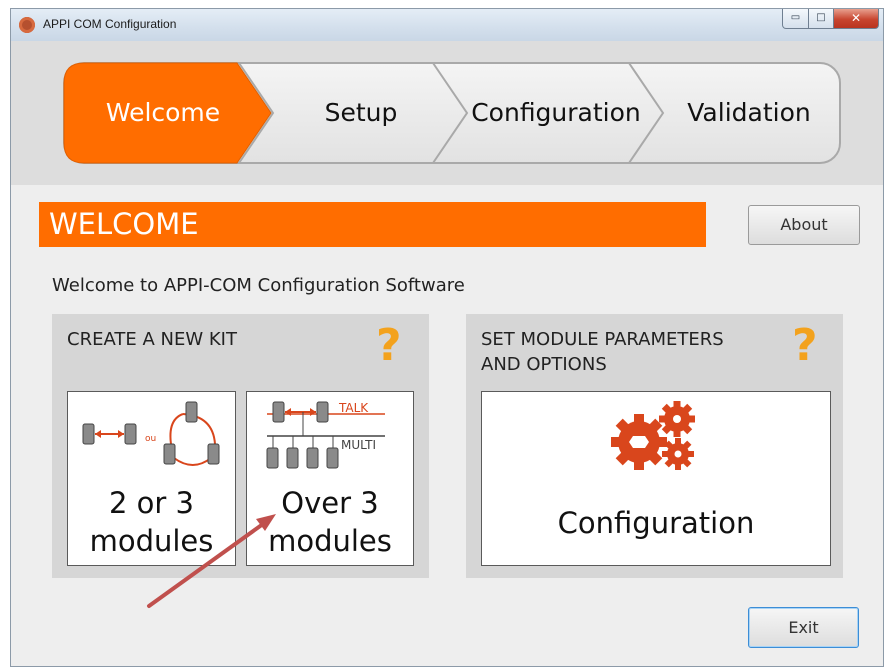 This screenshot has height=668, width=884. I want to click on or-label: ou, so click(150, 439).